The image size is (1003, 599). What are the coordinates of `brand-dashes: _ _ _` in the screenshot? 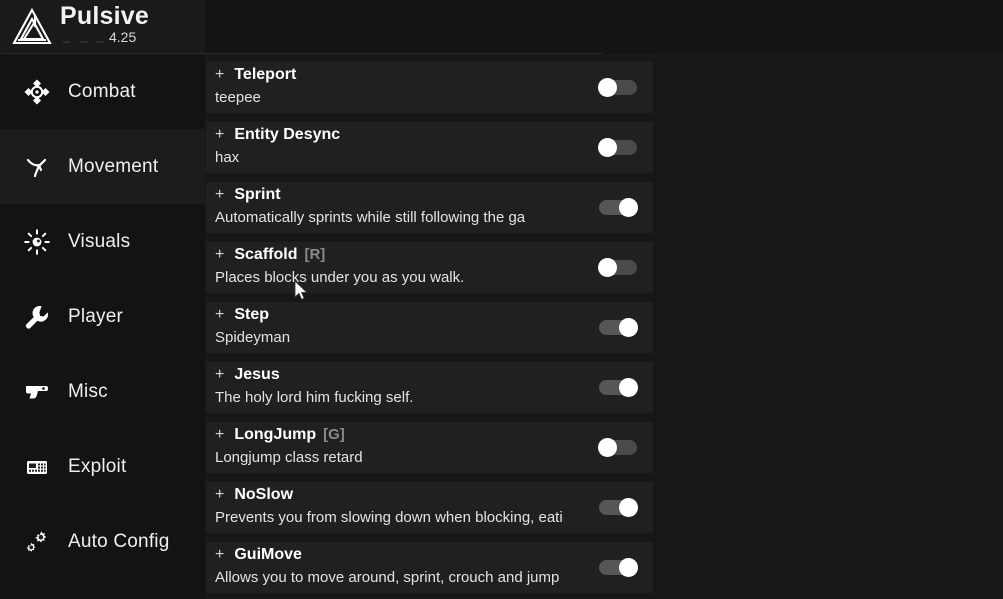 It's located at (85, 35).